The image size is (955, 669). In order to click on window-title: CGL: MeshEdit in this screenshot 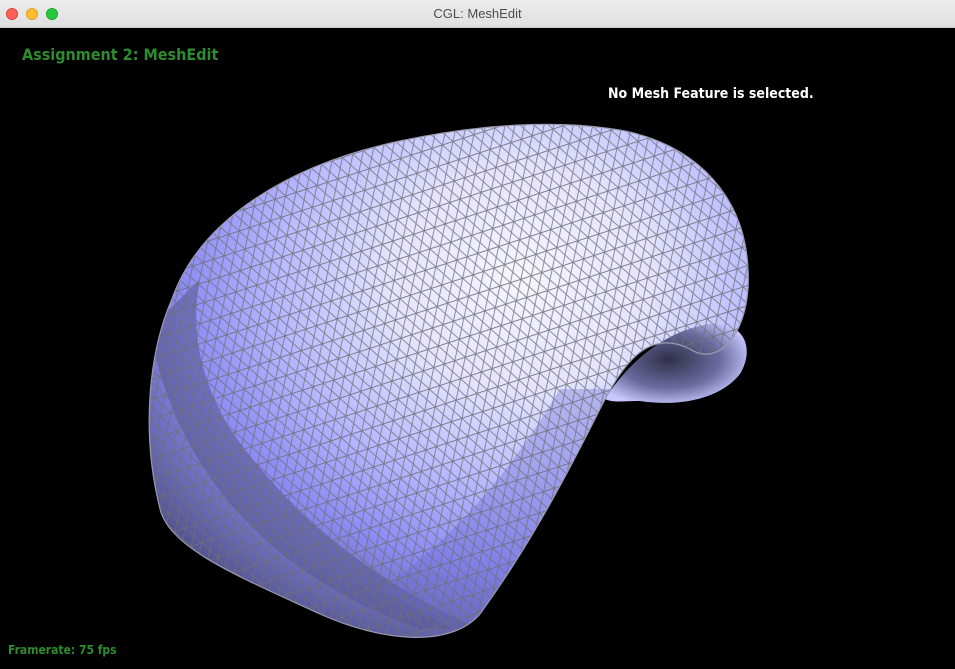, I will do `click(477, 13)`.